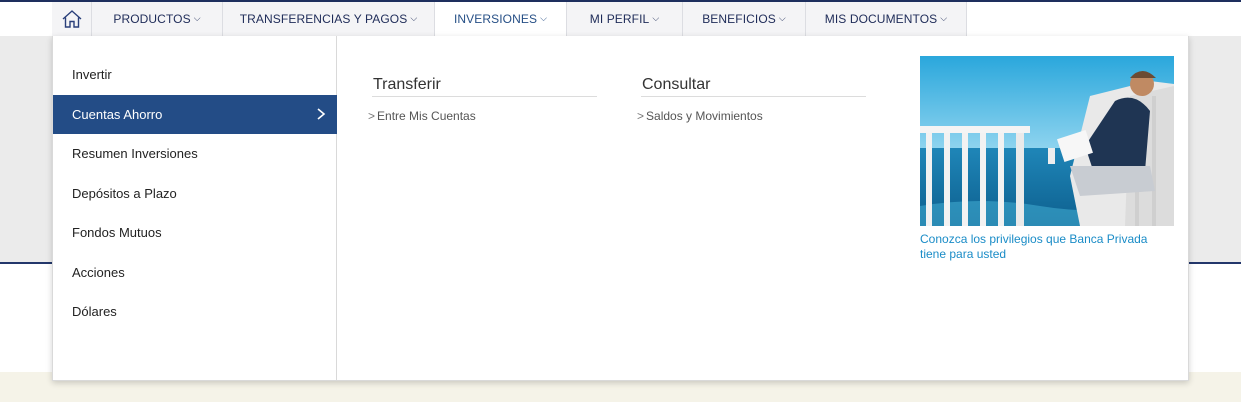 Image resolution: width=1241 pixels, height=402 pixels. I want to click on home-icon, so click(71, 19).